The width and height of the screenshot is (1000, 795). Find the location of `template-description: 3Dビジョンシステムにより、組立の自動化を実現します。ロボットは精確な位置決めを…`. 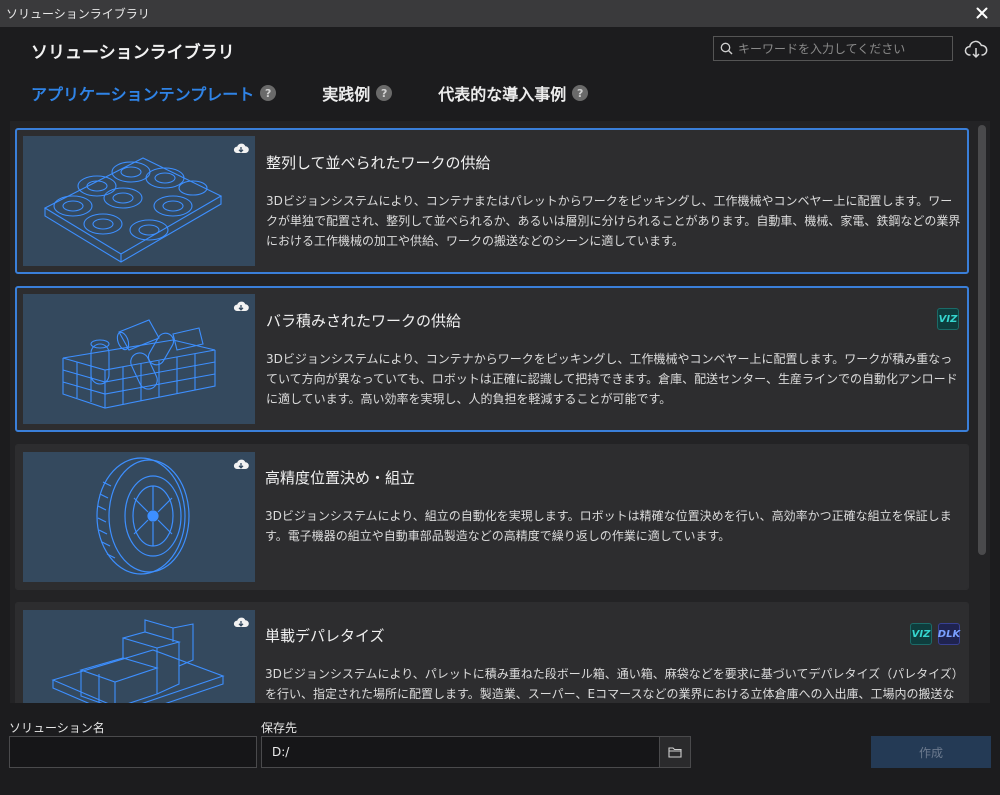

template-description: 3Dビジョンシステムにより、組立の自動化を実現します。ロボットは精確な位置決めを… is located at coordinates (608, 526).